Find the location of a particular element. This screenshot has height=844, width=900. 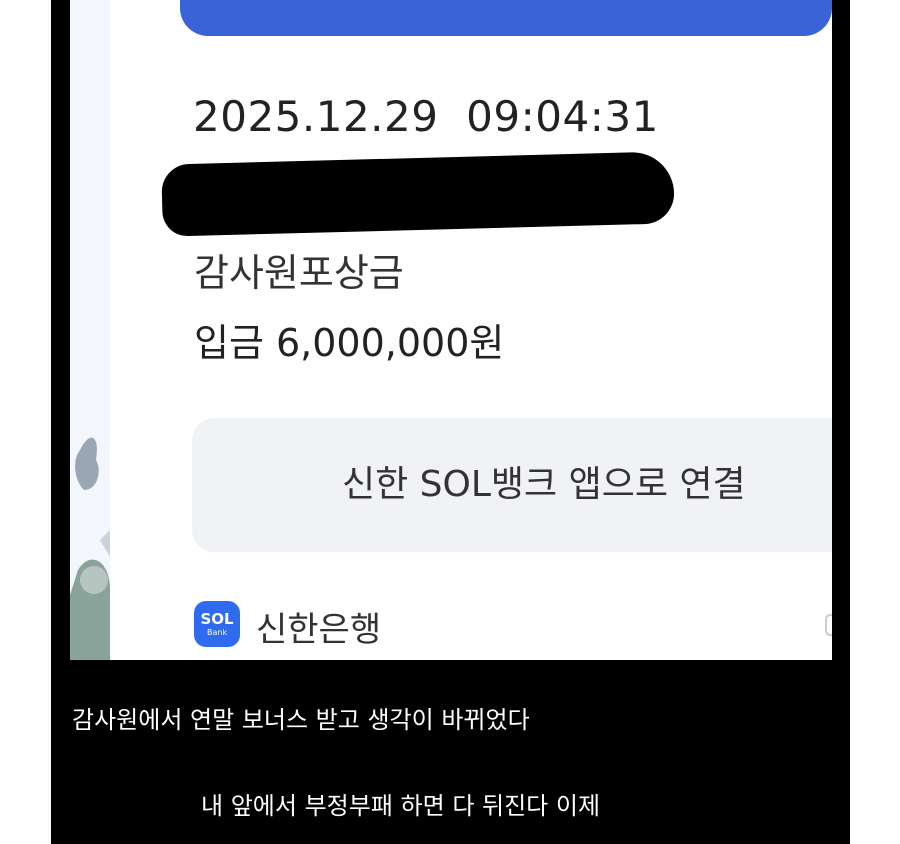

logo-text: SOL is located at coordinates (217, 619).